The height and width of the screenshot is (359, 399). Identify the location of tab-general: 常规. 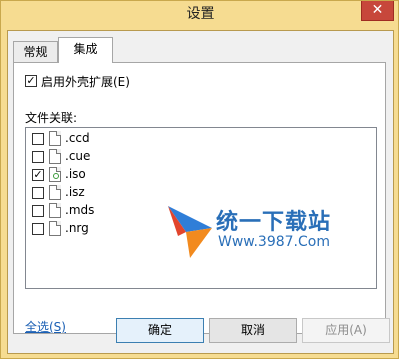
(35, 51).